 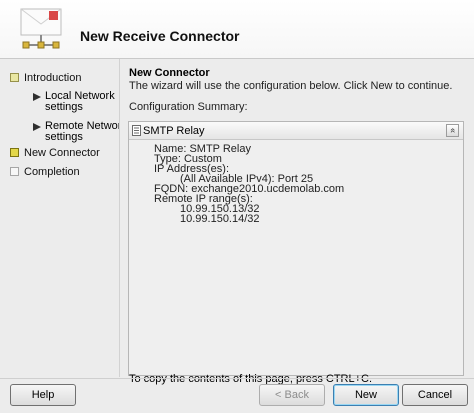 What do you see at coordinates (80, 101) in the screenshot?
I see `step-local-network-settings: Local Network settings` at bounding box center [80, 101].